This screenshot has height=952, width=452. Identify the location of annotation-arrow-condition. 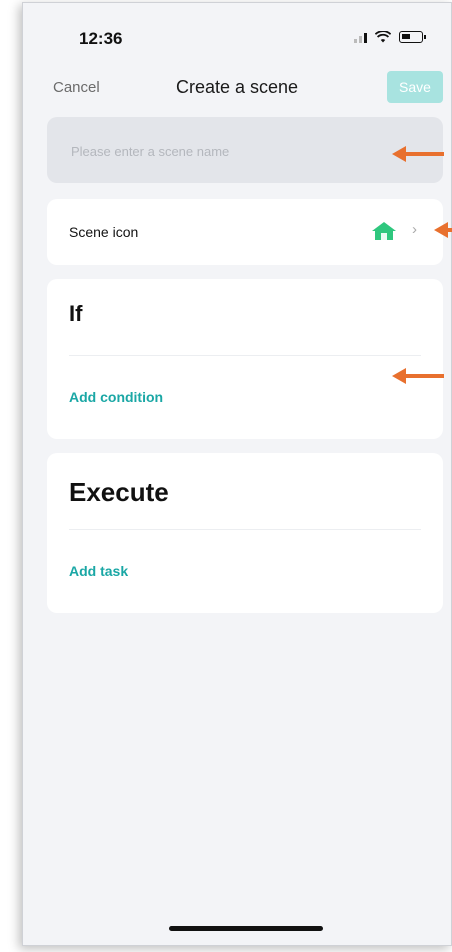
(418, 376).